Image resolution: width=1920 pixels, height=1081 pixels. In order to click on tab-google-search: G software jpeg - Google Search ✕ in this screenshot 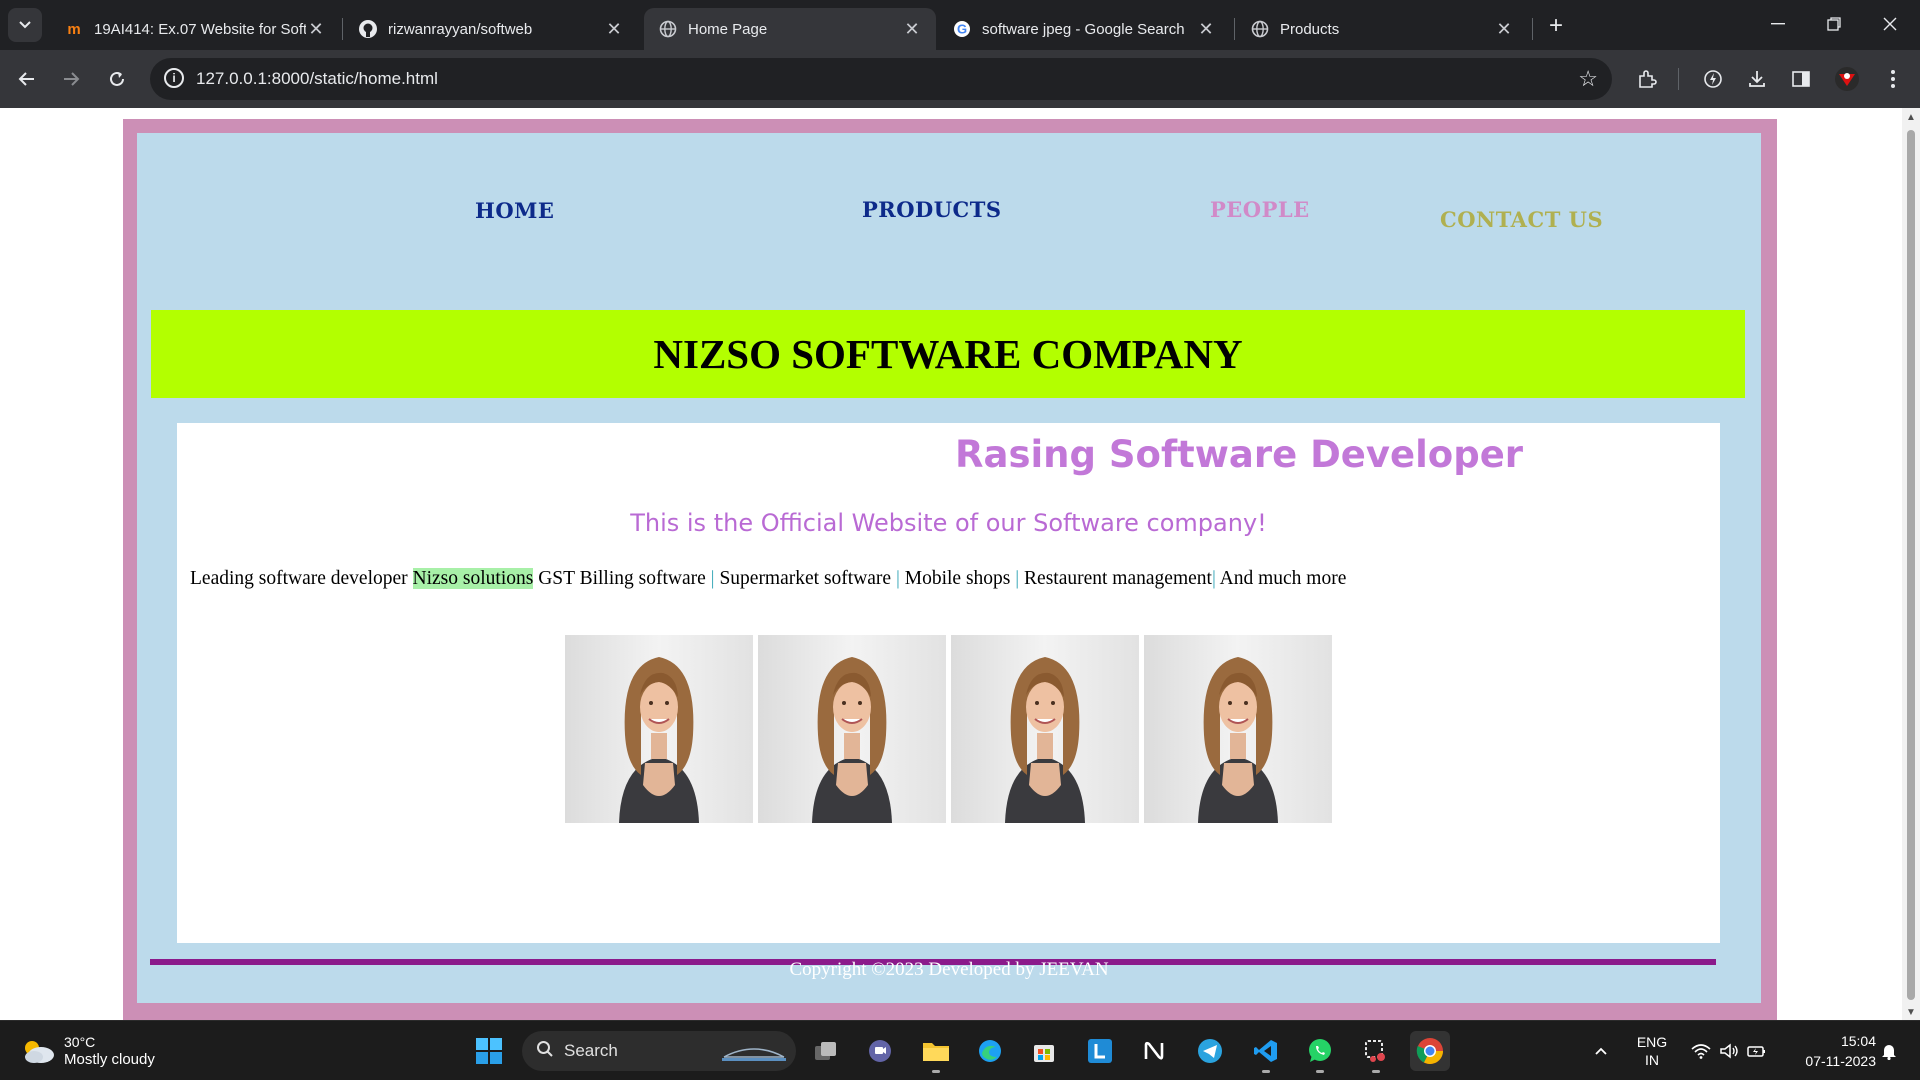, I will do `click(1084, 29)`.